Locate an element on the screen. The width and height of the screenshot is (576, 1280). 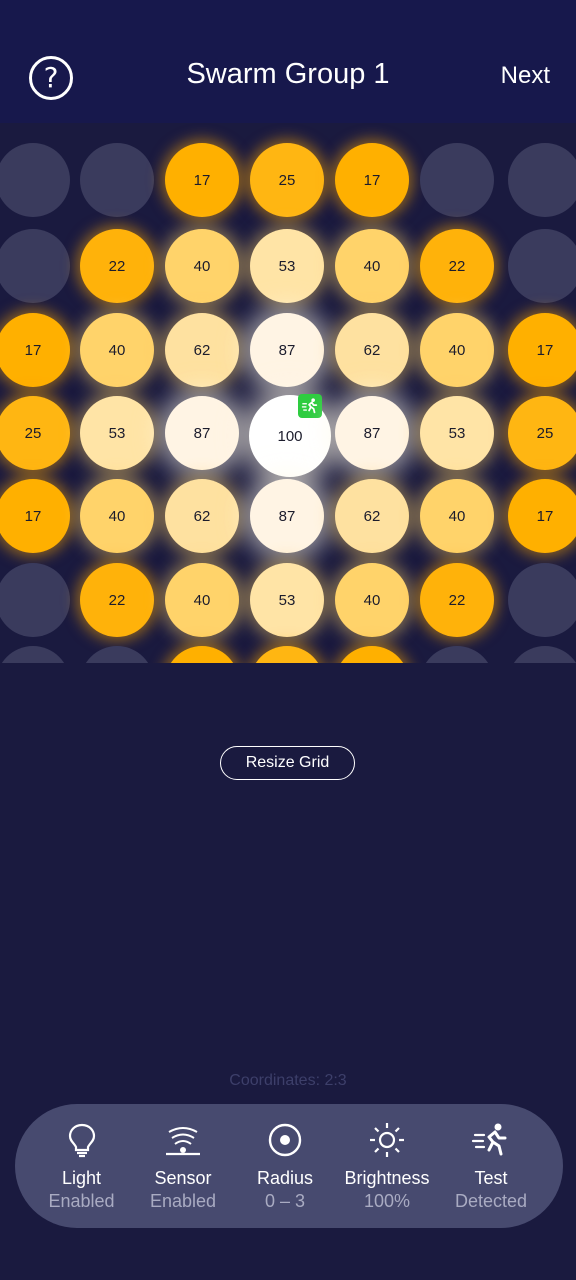
toolbar-sensor-label: Sensor is located at coordinates (183, 1178).